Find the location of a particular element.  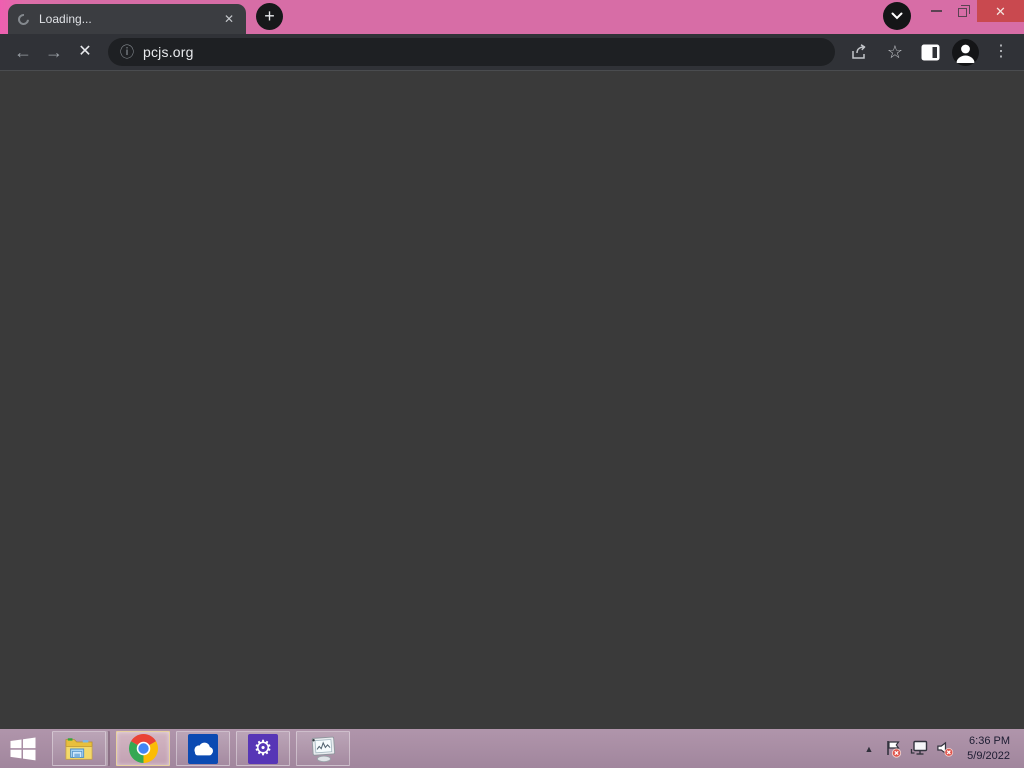

system-monitor-icon is located at coordinates (323, 749).